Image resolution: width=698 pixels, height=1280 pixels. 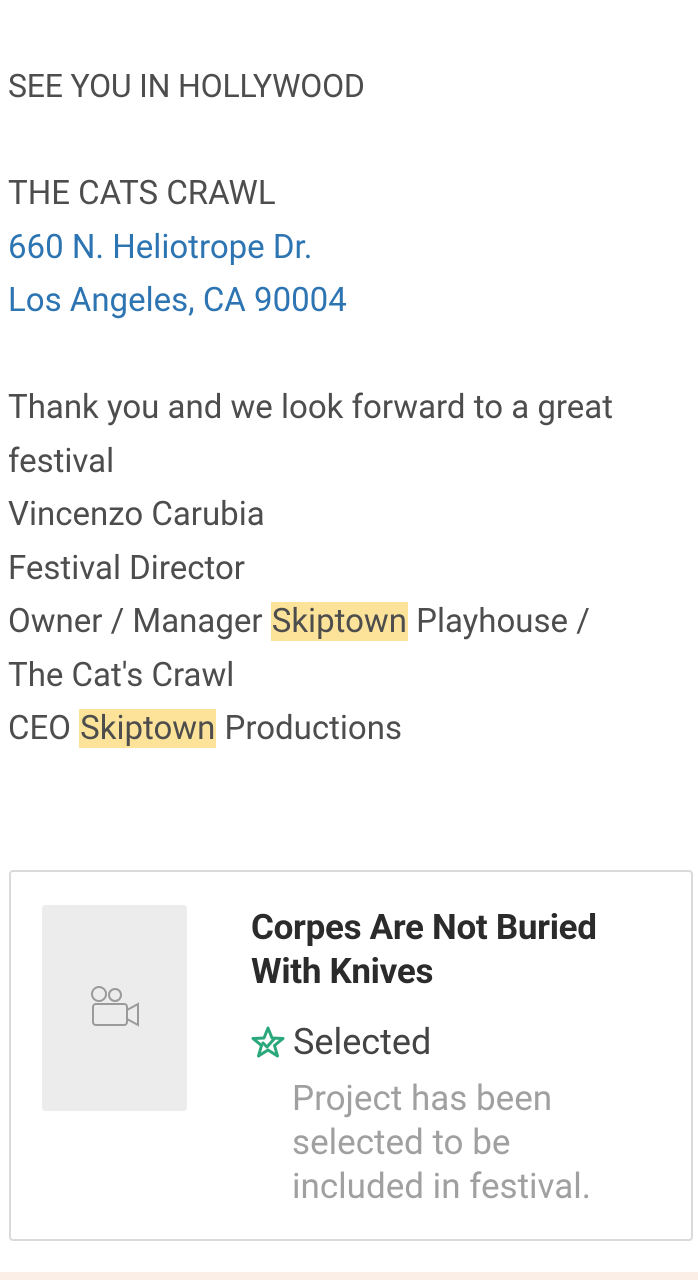 I want to click on project-poster-placeholder, so click(x=114, y=1008).